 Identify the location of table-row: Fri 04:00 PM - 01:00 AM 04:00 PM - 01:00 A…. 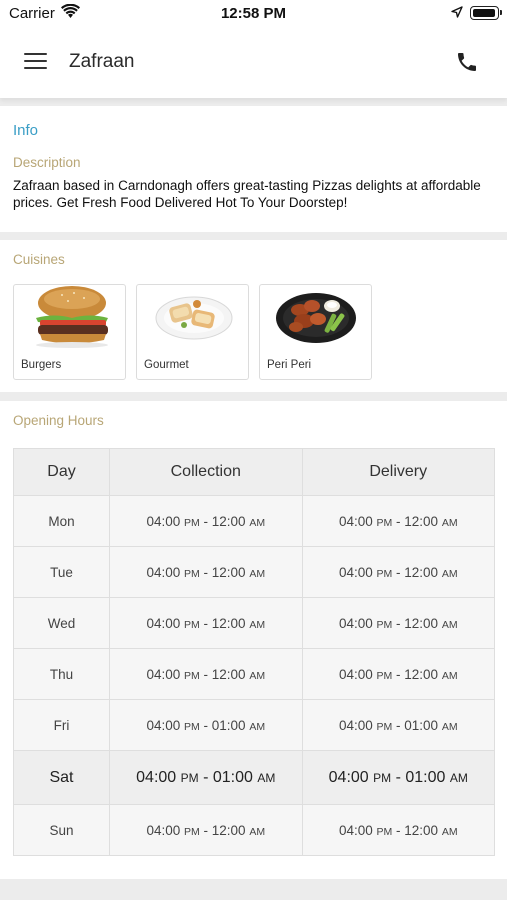
(254, 725).